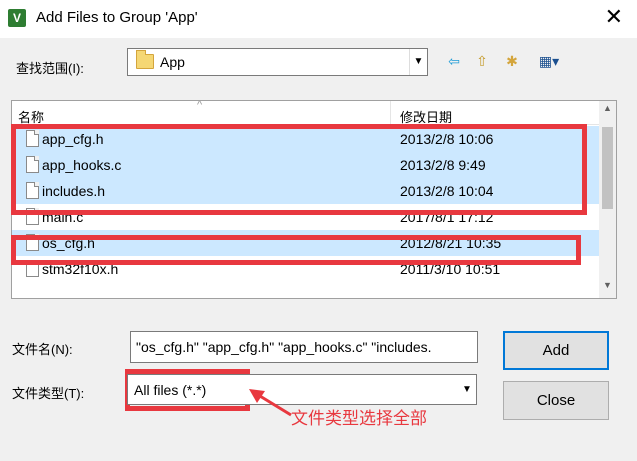  What do you see at coordinates (172, 62) in the screenshot?
I see `lookin-value: App` at bounding box center [172, 62].